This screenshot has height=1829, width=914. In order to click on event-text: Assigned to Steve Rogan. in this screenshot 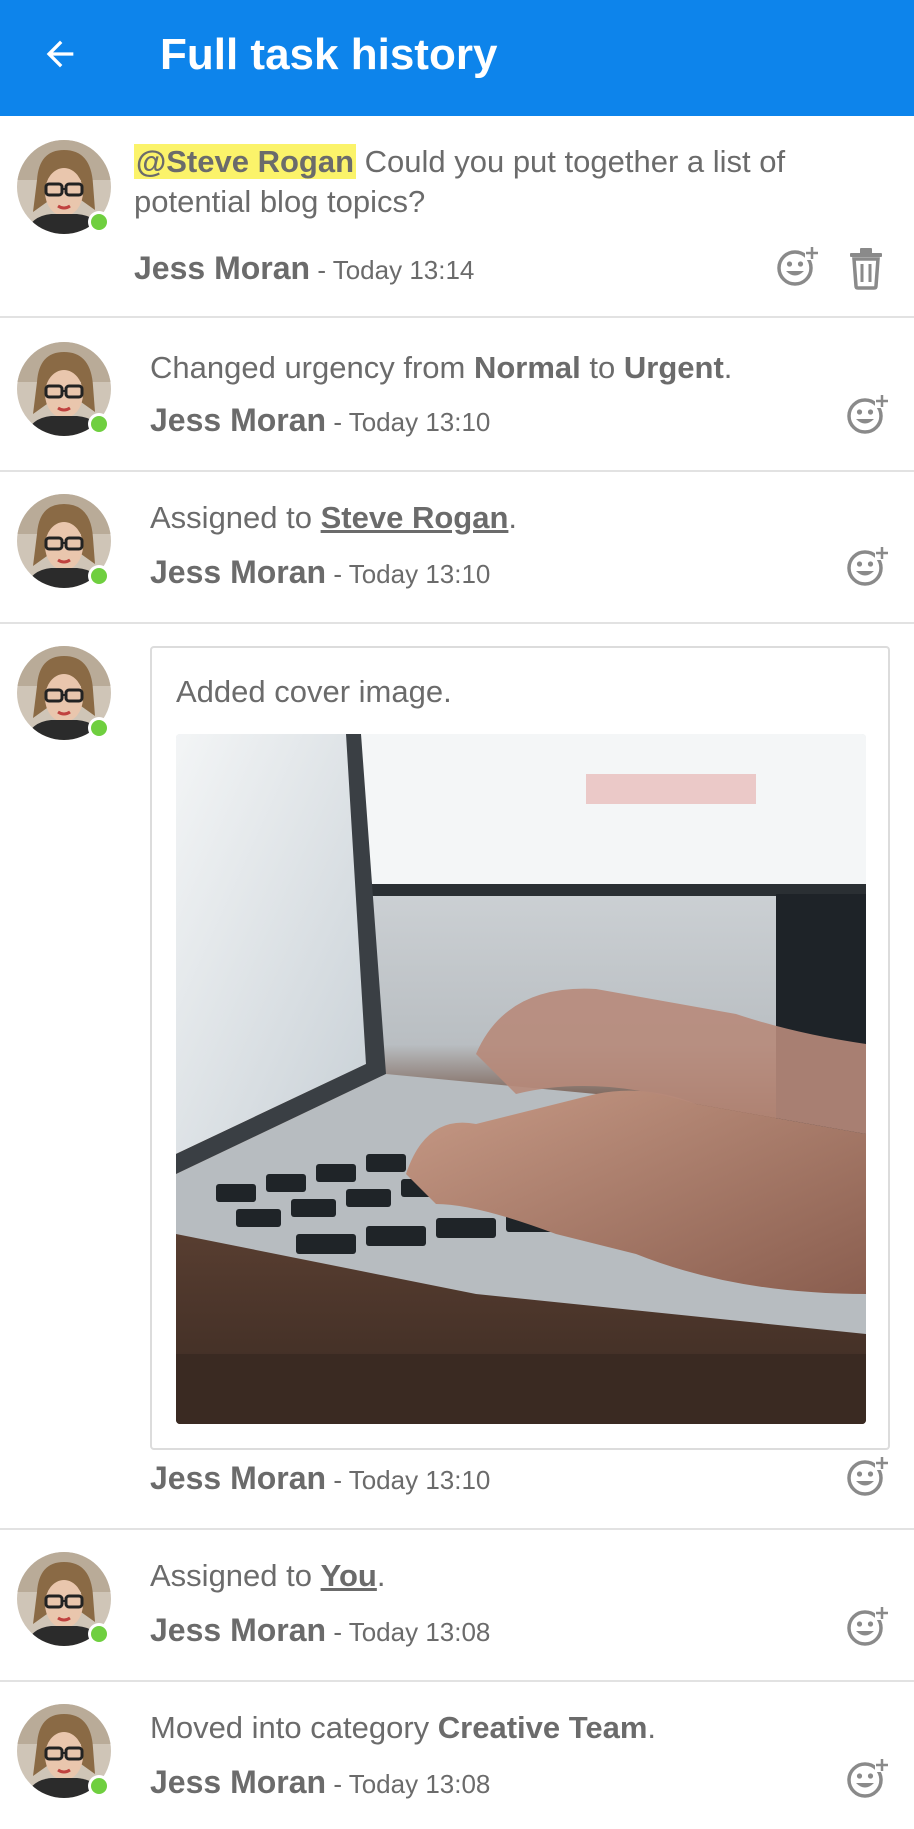, I will do `click(334, 517)`.